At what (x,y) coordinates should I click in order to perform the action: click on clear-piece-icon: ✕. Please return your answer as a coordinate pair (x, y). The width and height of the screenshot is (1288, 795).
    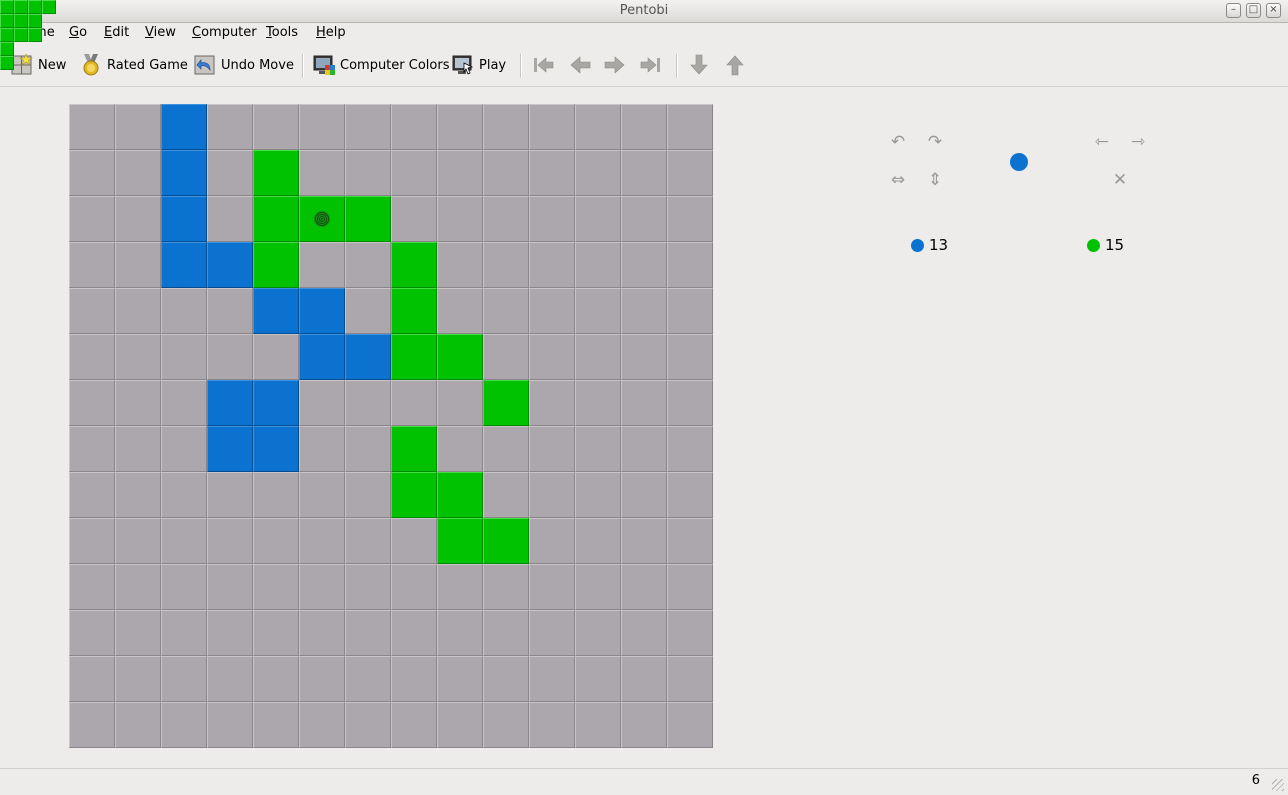
    Looking at the image, I should click on (1120, 180).